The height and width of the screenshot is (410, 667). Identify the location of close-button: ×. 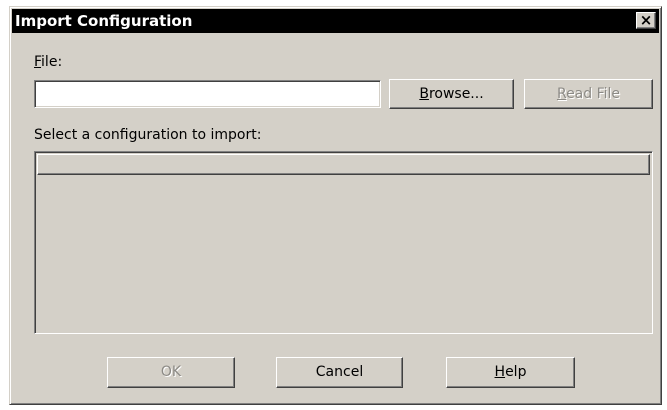
(646, 20).